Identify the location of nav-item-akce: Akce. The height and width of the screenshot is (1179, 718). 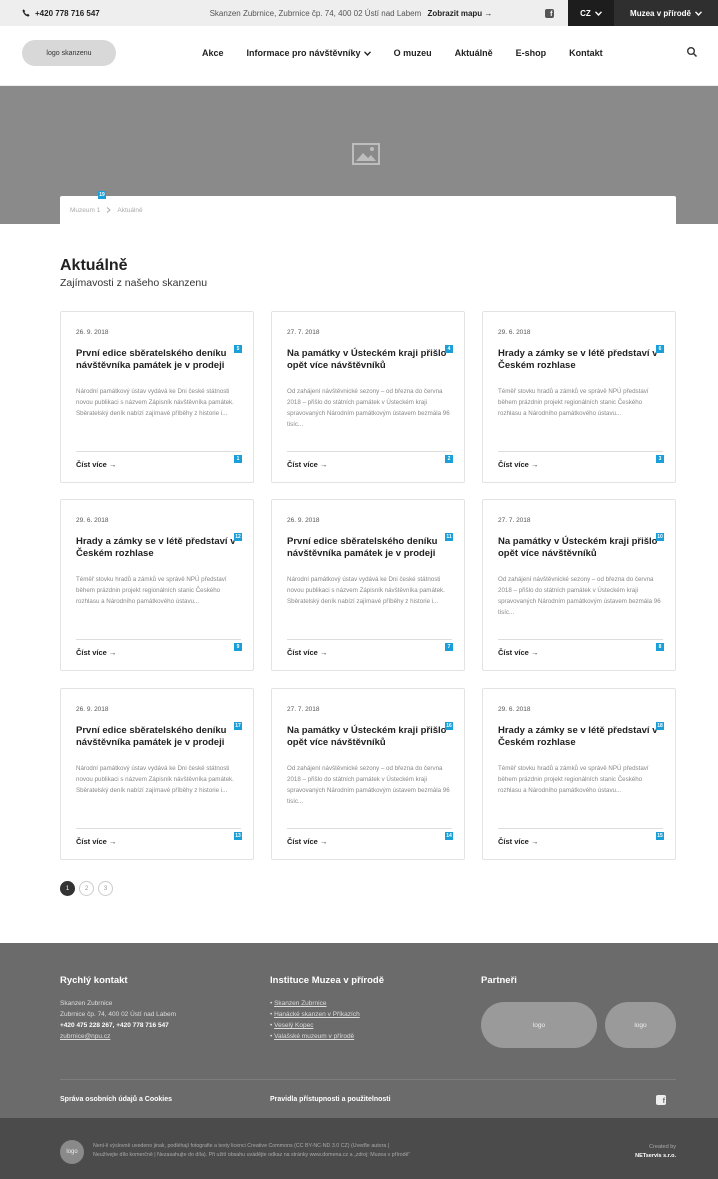
(213, 53).